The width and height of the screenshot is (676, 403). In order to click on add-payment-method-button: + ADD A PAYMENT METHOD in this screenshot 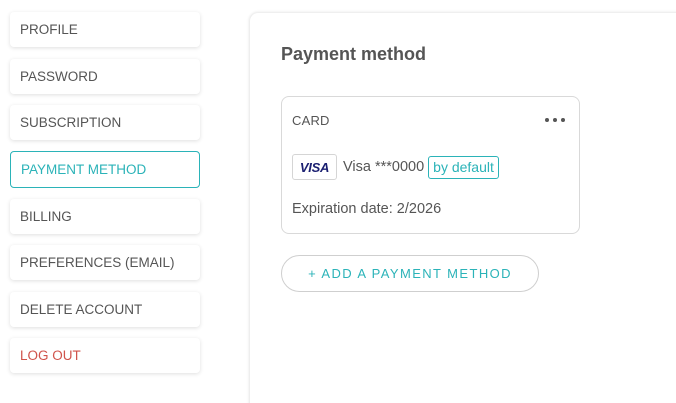, I will do `click(410, 273)`.